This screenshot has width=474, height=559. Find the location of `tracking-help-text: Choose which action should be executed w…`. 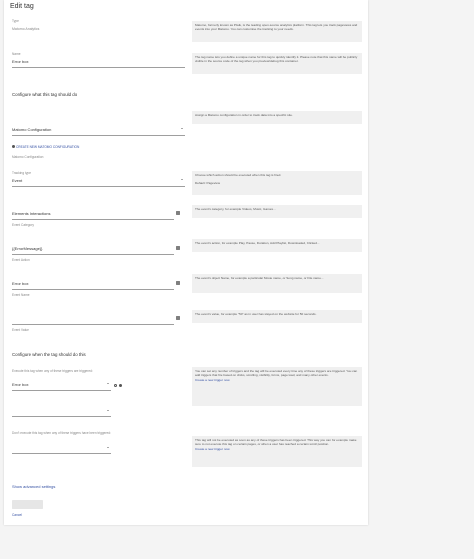

tracking-help-text: Choose which action should be executed w… is located at coordinates (238, 175).